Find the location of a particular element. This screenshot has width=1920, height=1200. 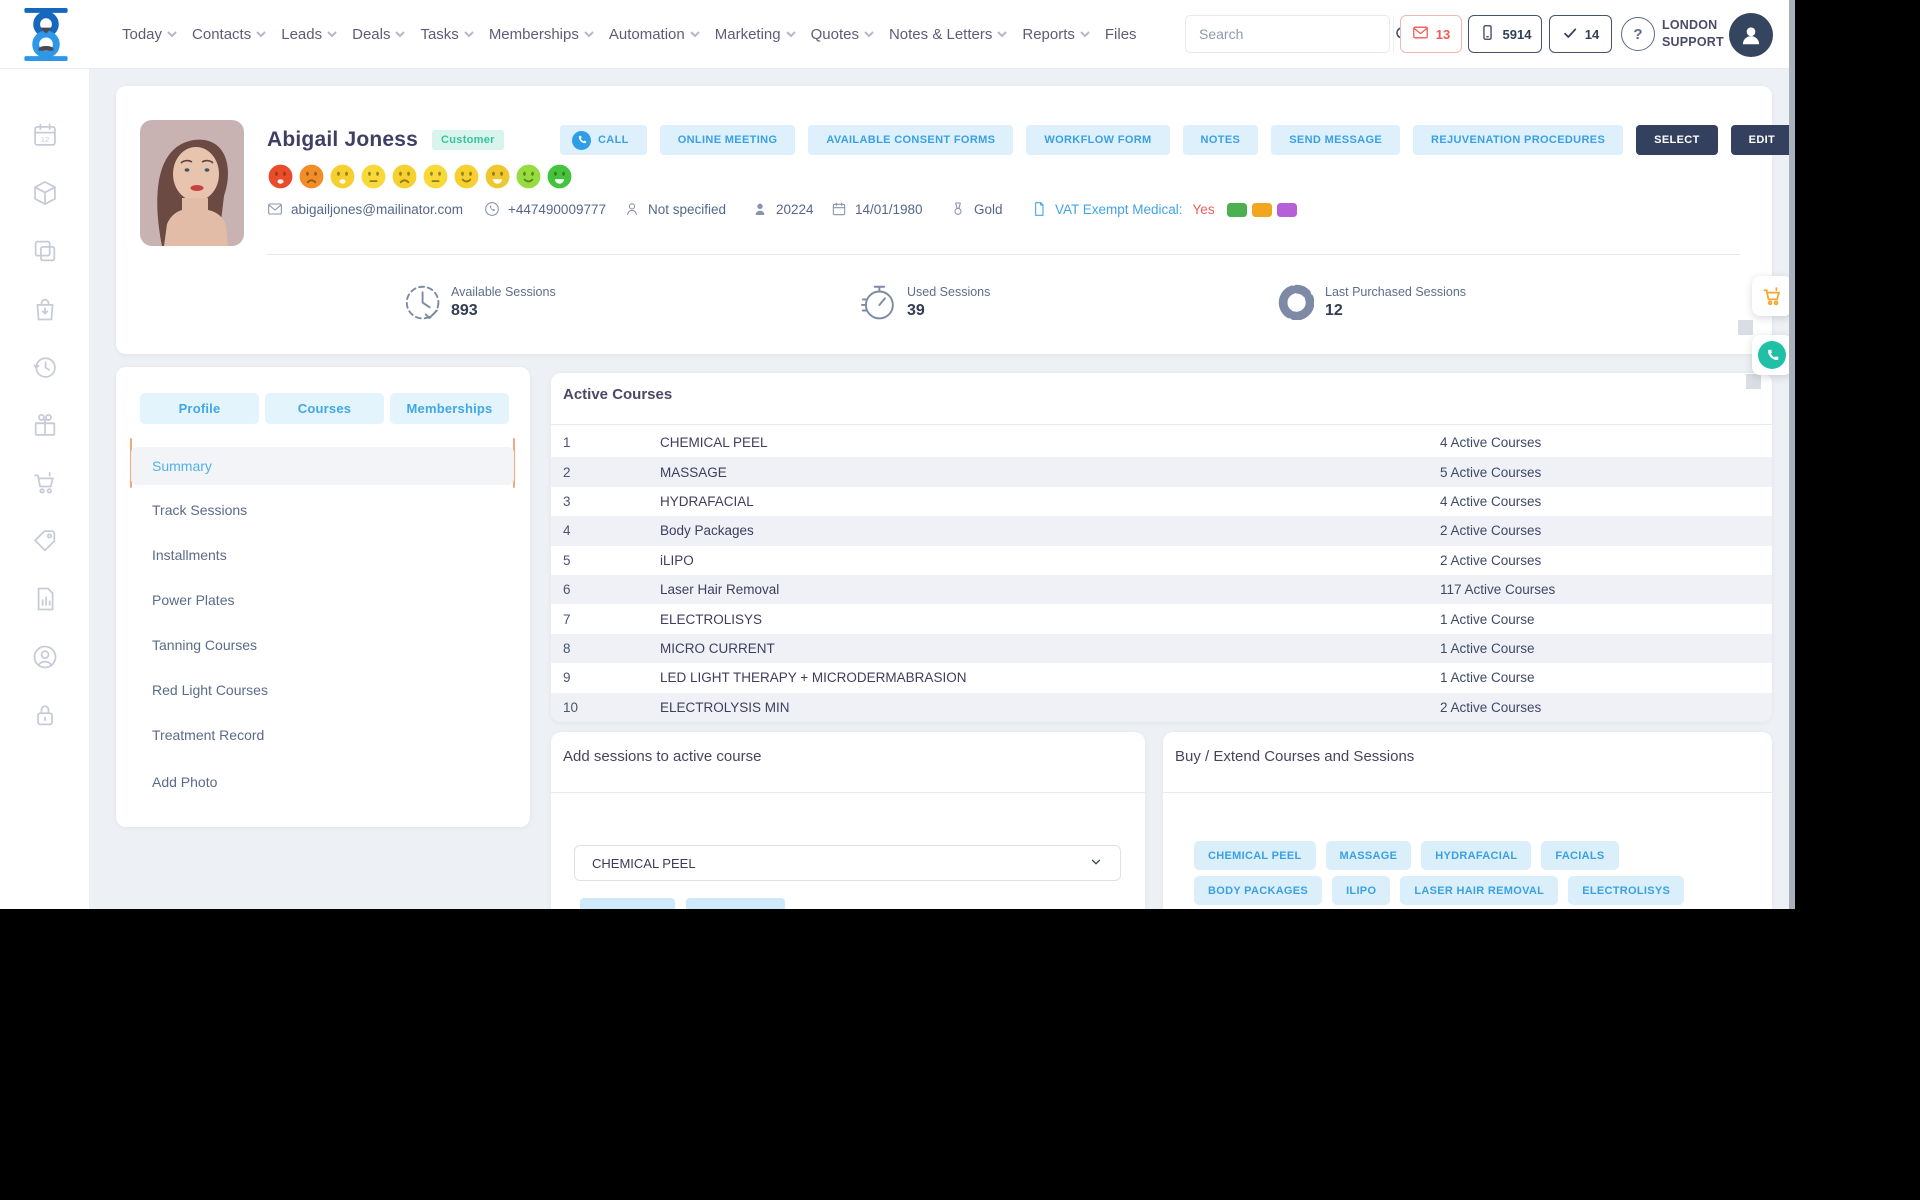

package-icon is located at coordinates (45, 193).